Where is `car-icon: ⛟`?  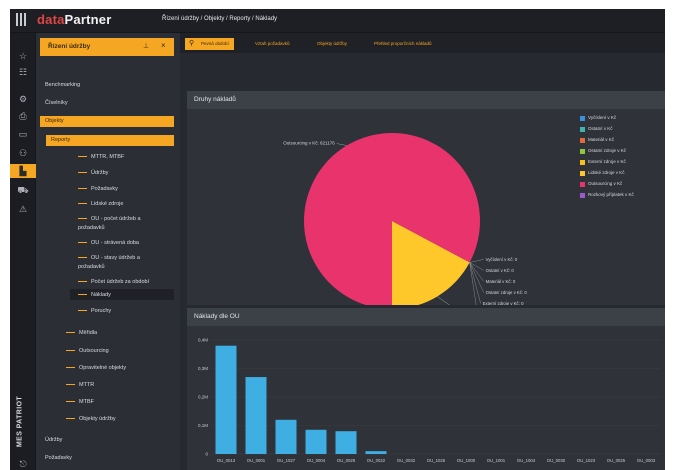
car-icon: ⛟ is located at coordinates (23, 190).